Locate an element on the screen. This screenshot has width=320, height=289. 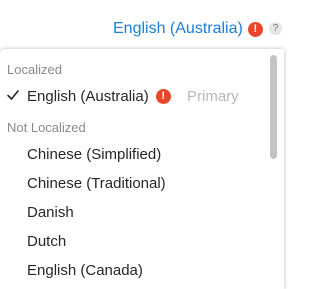
menu-item-english-australia: English (Australia) ! Primary is located at coordinates (131, 96).